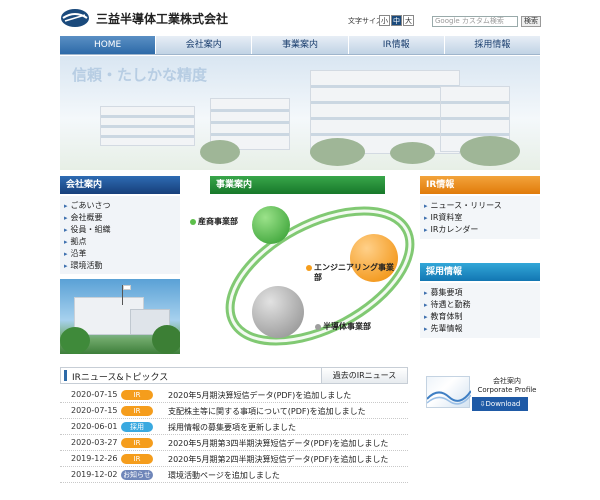 Image resolution: width=600 pixels, height=500 pixels. What do you see at coordinates (384, 20) in the screenshot?
I see `font-size-small-button: 小` at bounding box center [384, 20].